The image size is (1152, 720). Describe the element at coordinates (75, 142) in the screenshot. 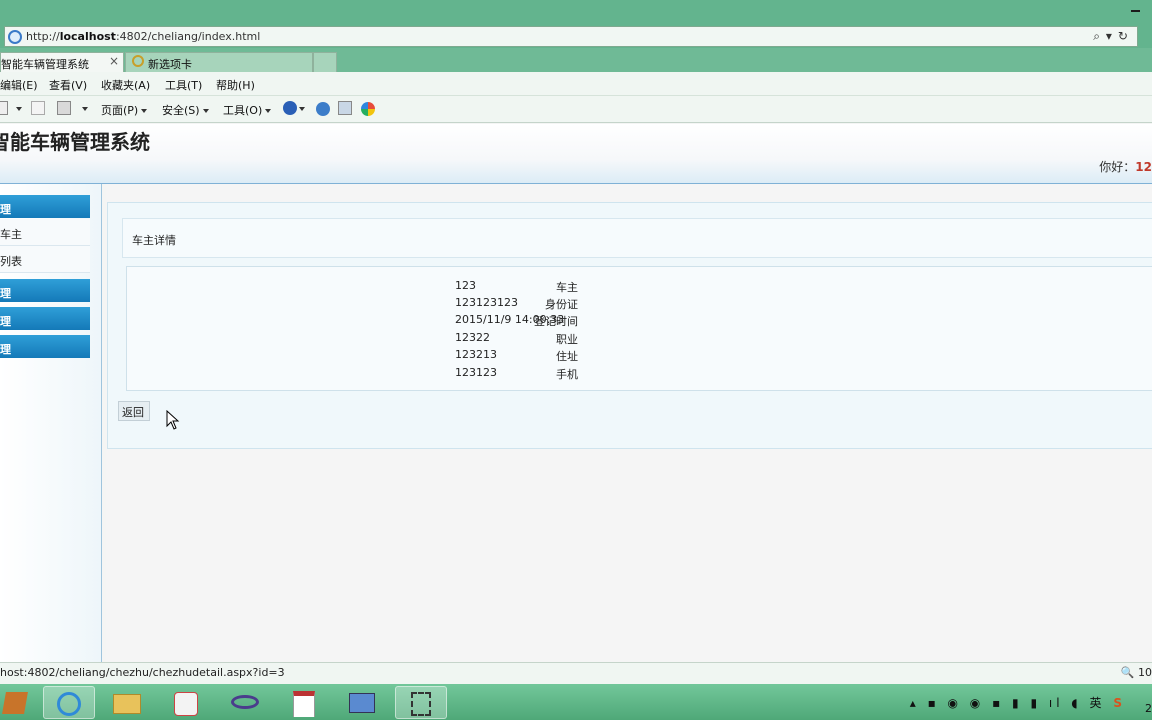

I see `site-title: 智能车辆管理系统` at that location.